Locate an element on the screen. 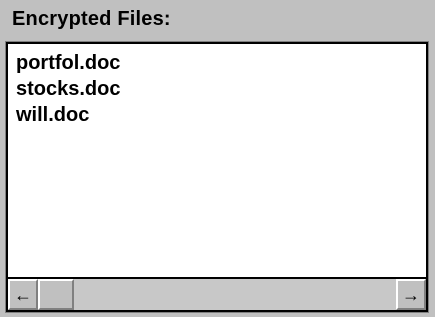  horizontal-scrollbar: ← → is located at coordinates (217, 293).